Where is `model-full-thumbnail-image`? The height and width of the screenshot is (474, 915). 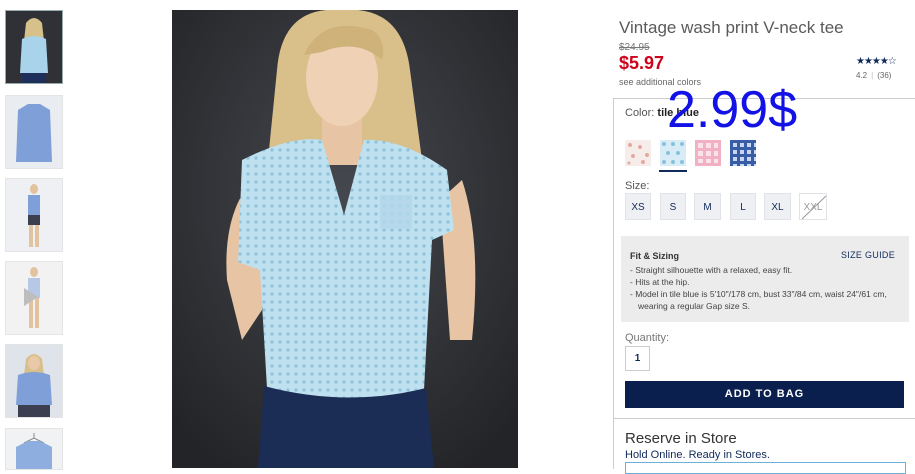
model-full-thumbnail-image is located at coordinates (34, 215).